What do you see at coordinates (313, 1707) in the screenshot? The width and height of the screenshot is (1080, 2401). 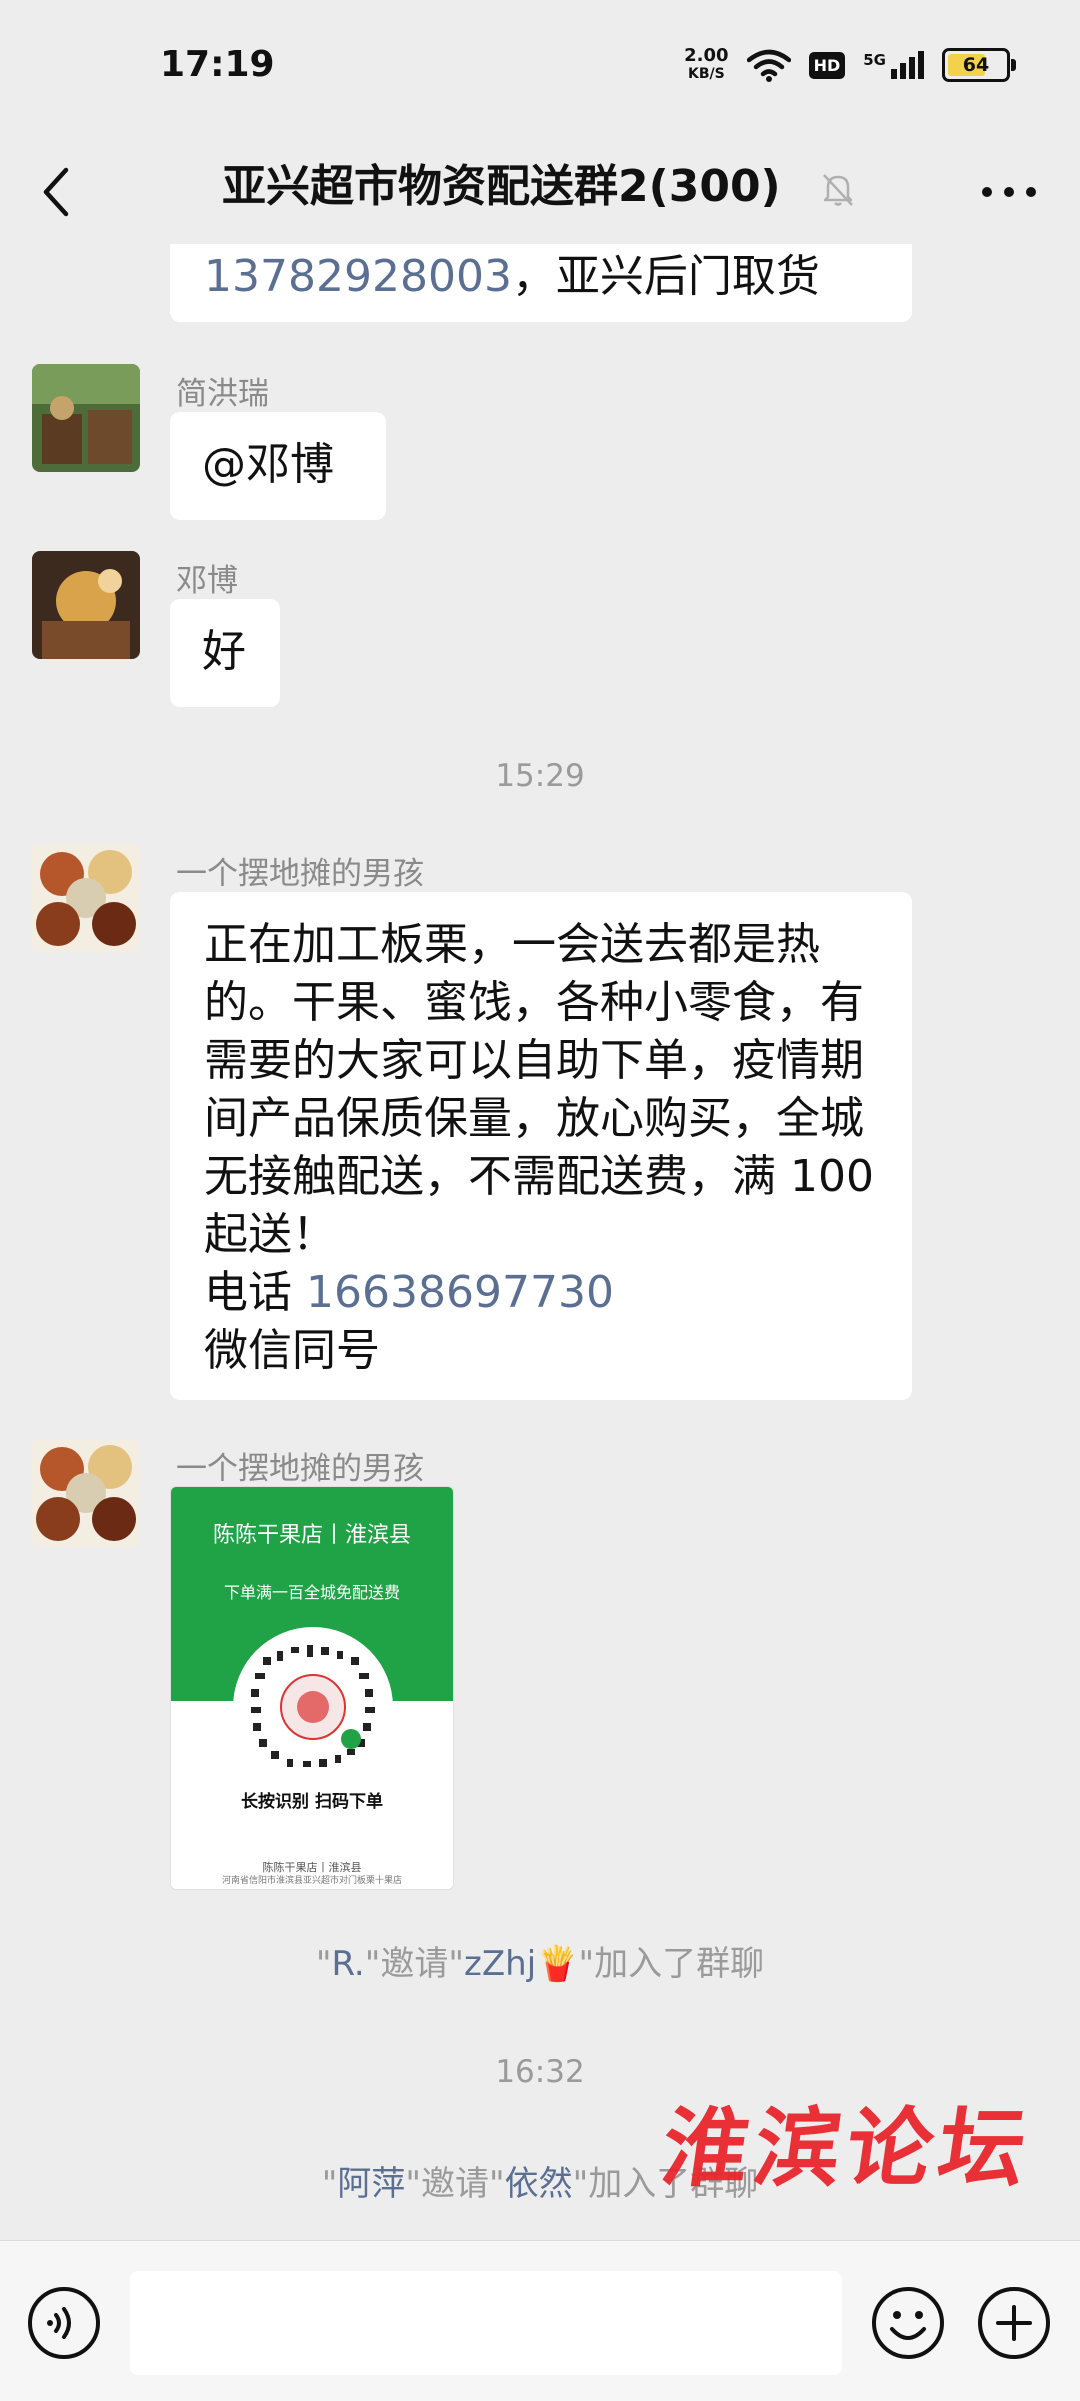 I see `qr-code-icon` at bounding box center [313, 1707].